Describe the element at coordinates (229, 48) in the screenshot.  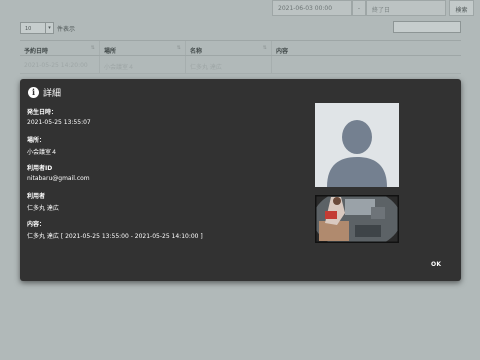
I see `column-header-name: 名称 ⇅` at that location.